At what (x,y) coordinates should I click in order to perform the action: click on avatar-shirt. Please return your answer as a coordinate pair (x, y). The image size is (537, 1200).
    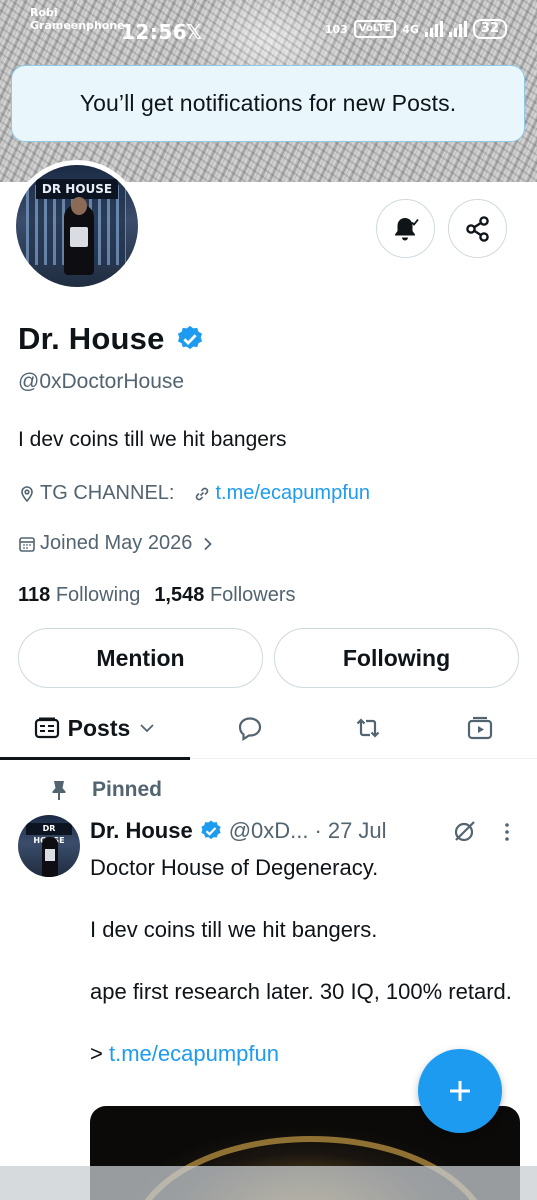
    Looking at the image, I should click on (79, 237).